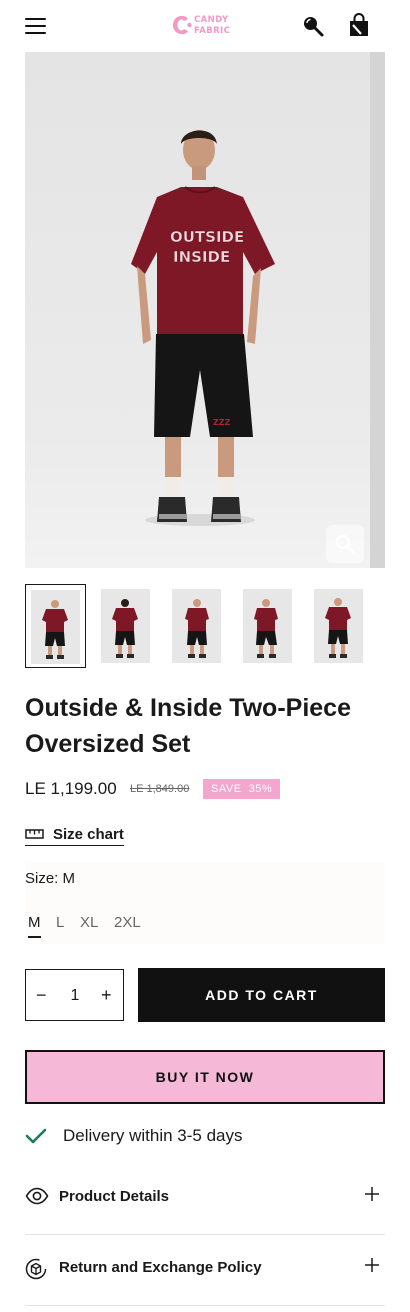 The image size is (410, 1312). I want to click on accordion-label: Product Details, so click(114, 1196).